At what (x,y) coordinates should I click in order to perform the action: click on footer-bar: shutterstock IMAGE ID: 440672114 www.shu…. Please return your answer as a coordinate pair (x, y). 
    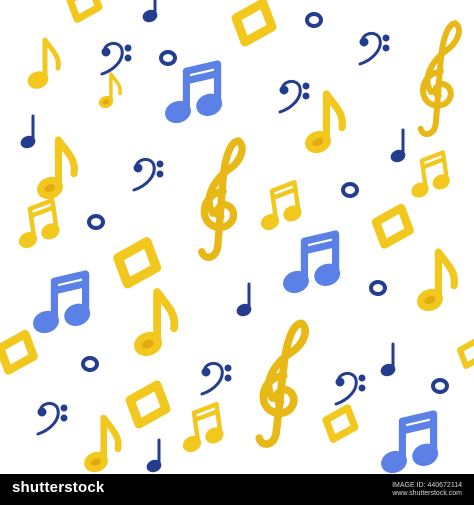
    Looking at the image, I should click on (237, 489).